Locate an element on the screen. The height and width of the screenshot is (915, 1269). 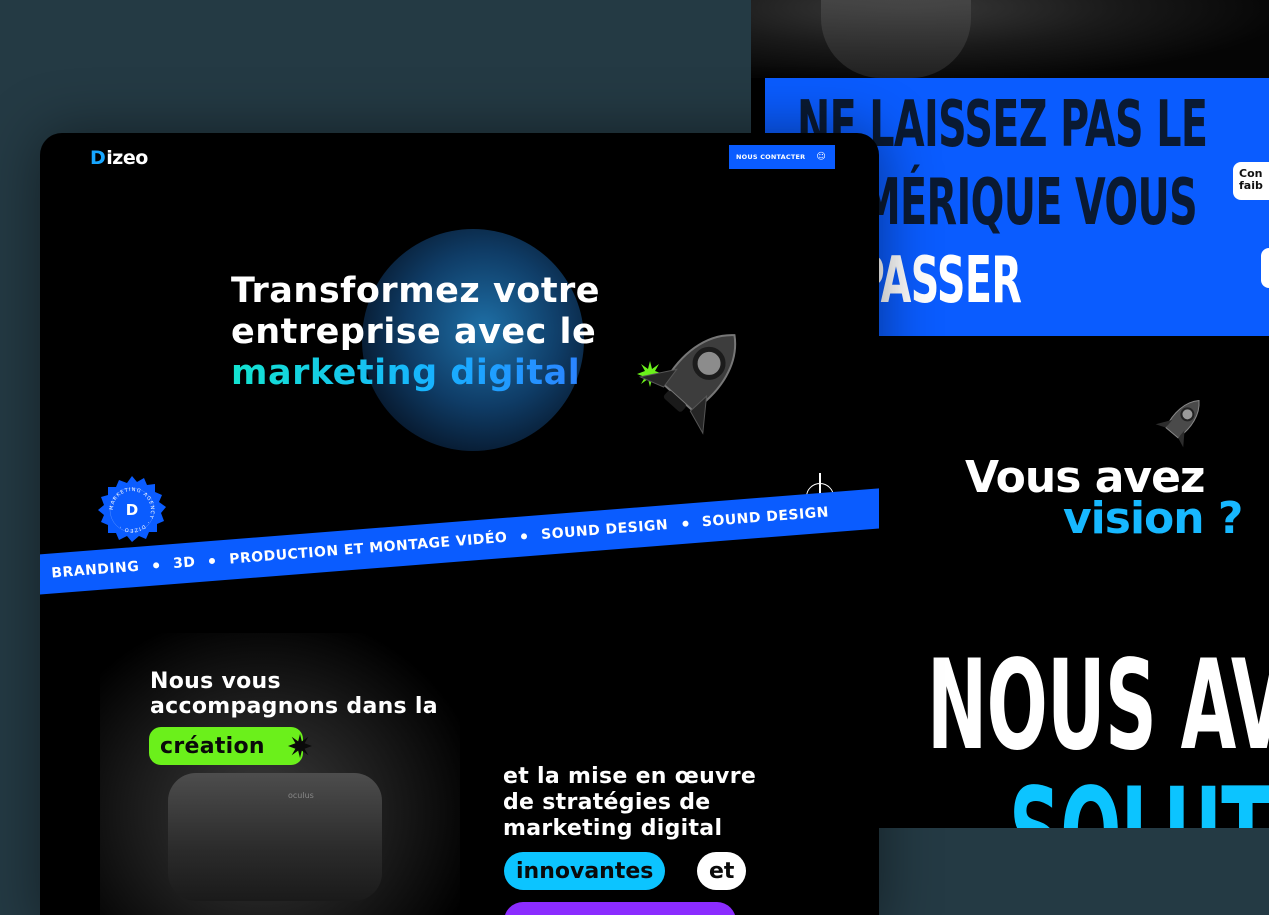
accompany-text: Nous vous accompagnons dans la is located at coordinates (294, 694).